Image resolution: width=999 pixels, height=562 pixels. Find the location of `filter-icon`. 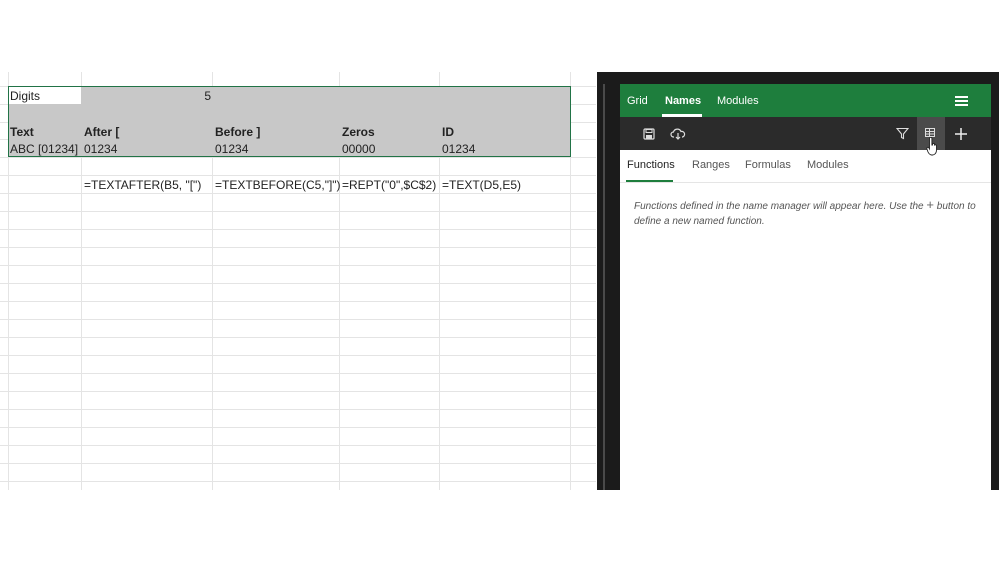

filter-icon is located at coordinates (902, 133).